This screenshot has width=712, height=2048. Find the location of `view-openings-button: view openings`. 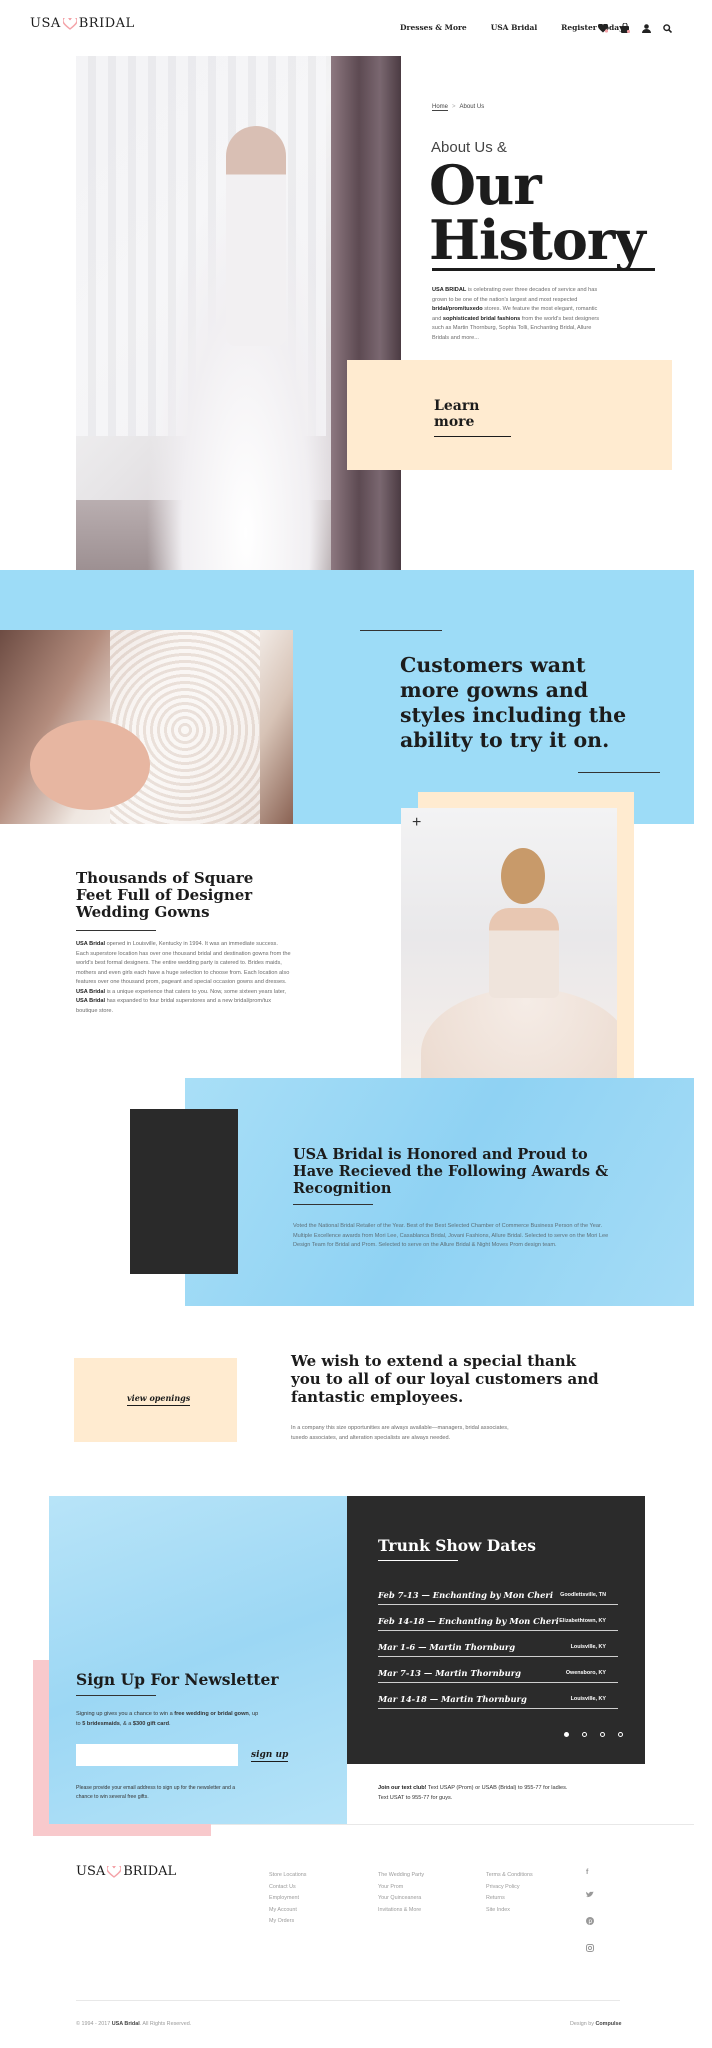

view-openings-button: view openings is located at coordinates (159, 1399).